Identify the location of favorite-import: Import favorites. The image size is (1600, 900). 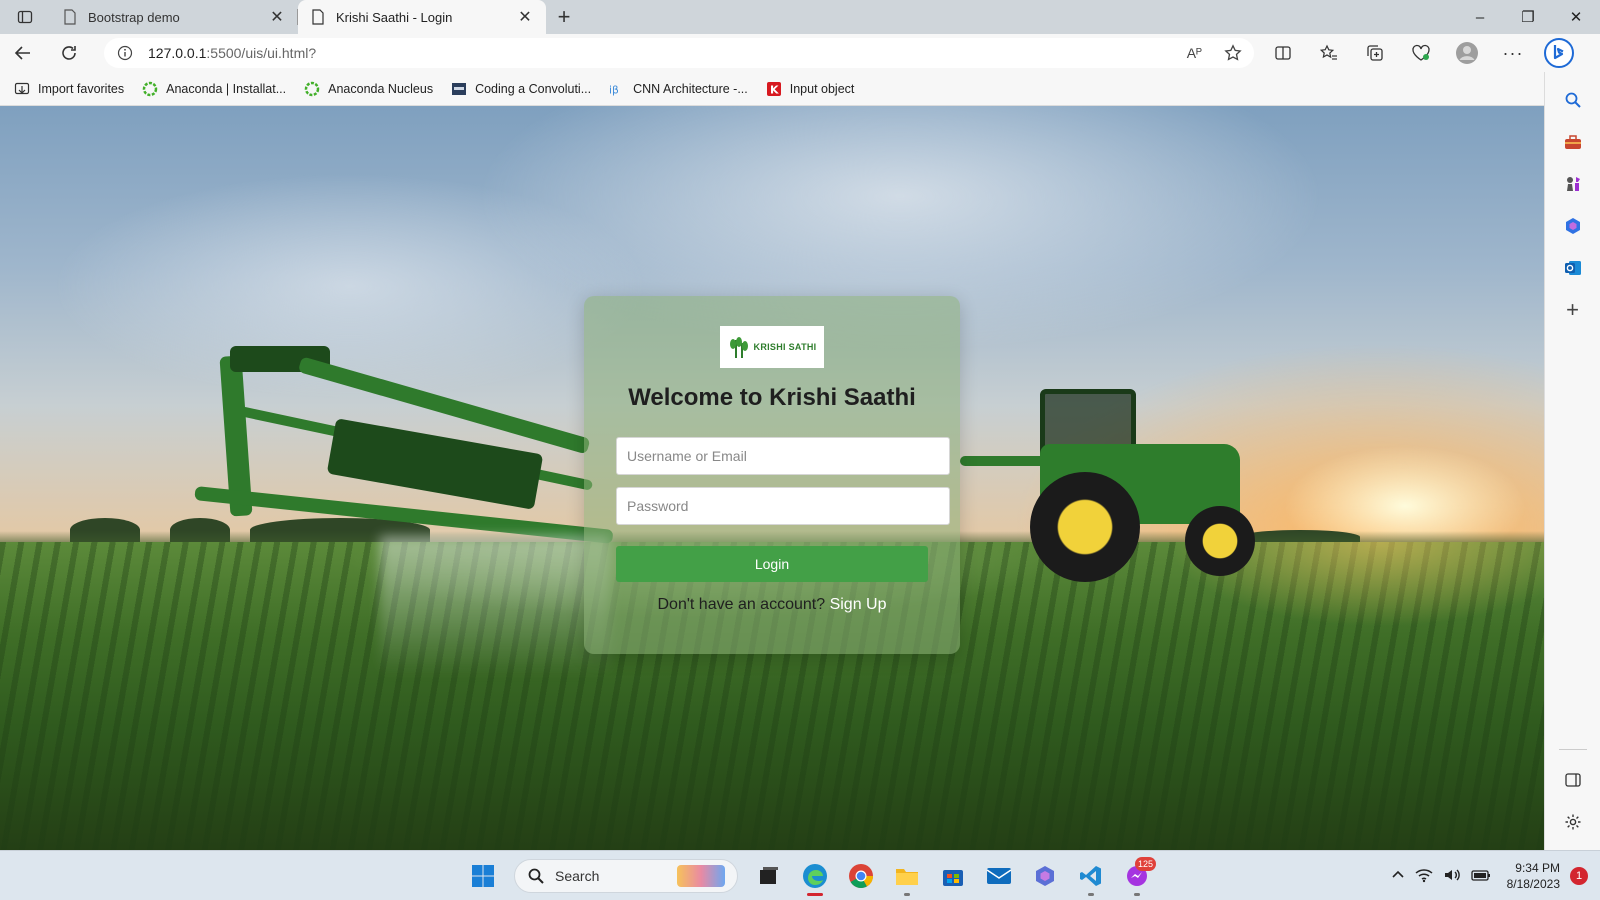
(69, 89).